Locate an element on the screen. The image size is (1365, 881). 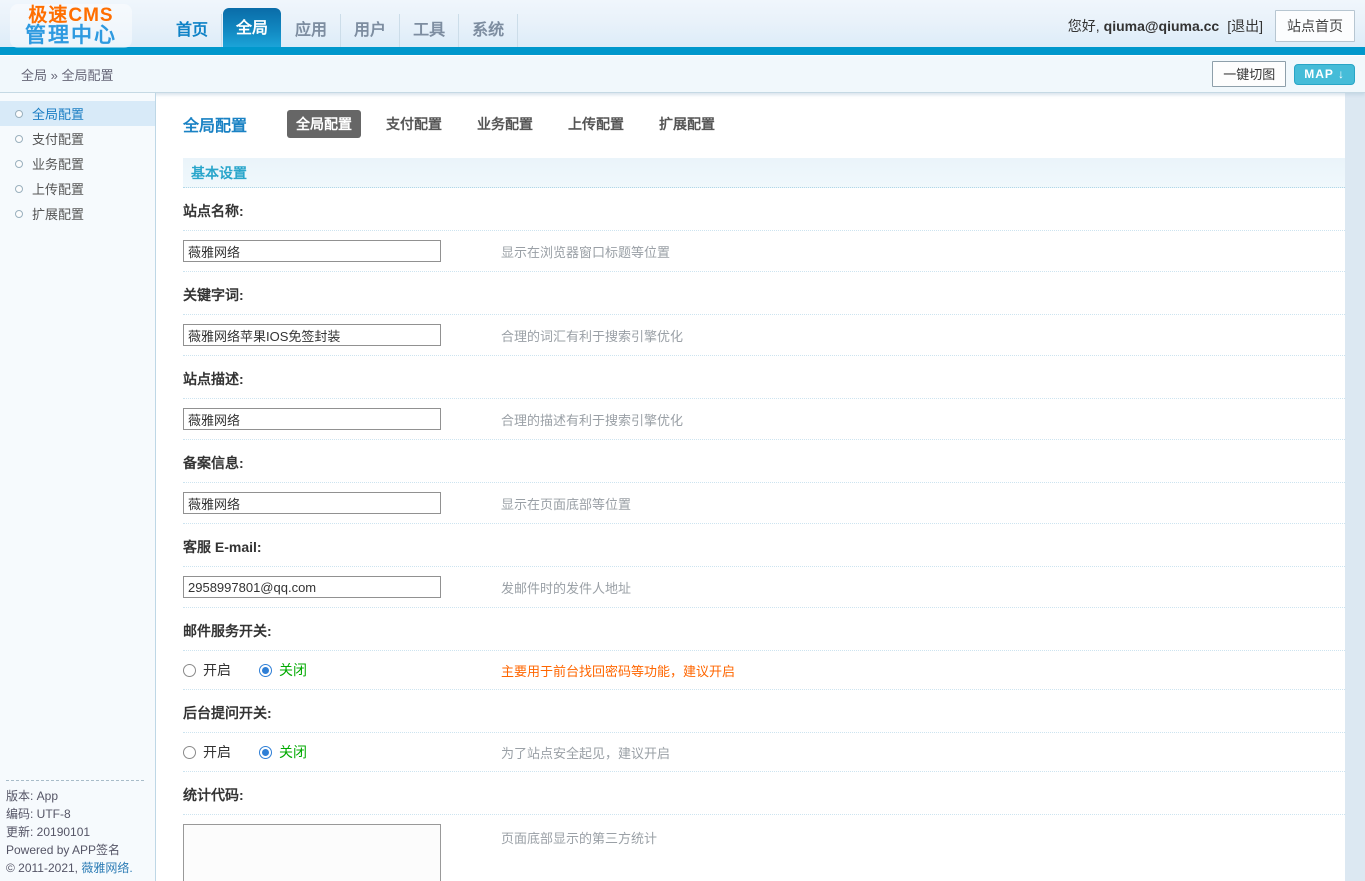
nav-item-home: 首页 is located at coordinates (193, 30).